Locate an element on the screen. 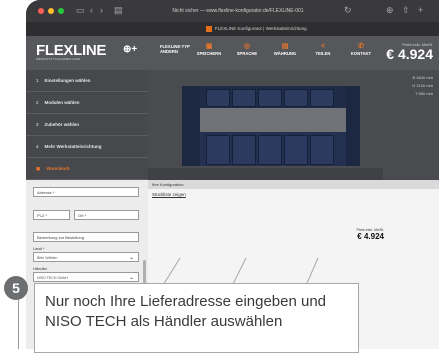 Image resolution: width=439 pixels, height=353 pixels. step-number-badge: 5 is located at coordinates (16, 288).